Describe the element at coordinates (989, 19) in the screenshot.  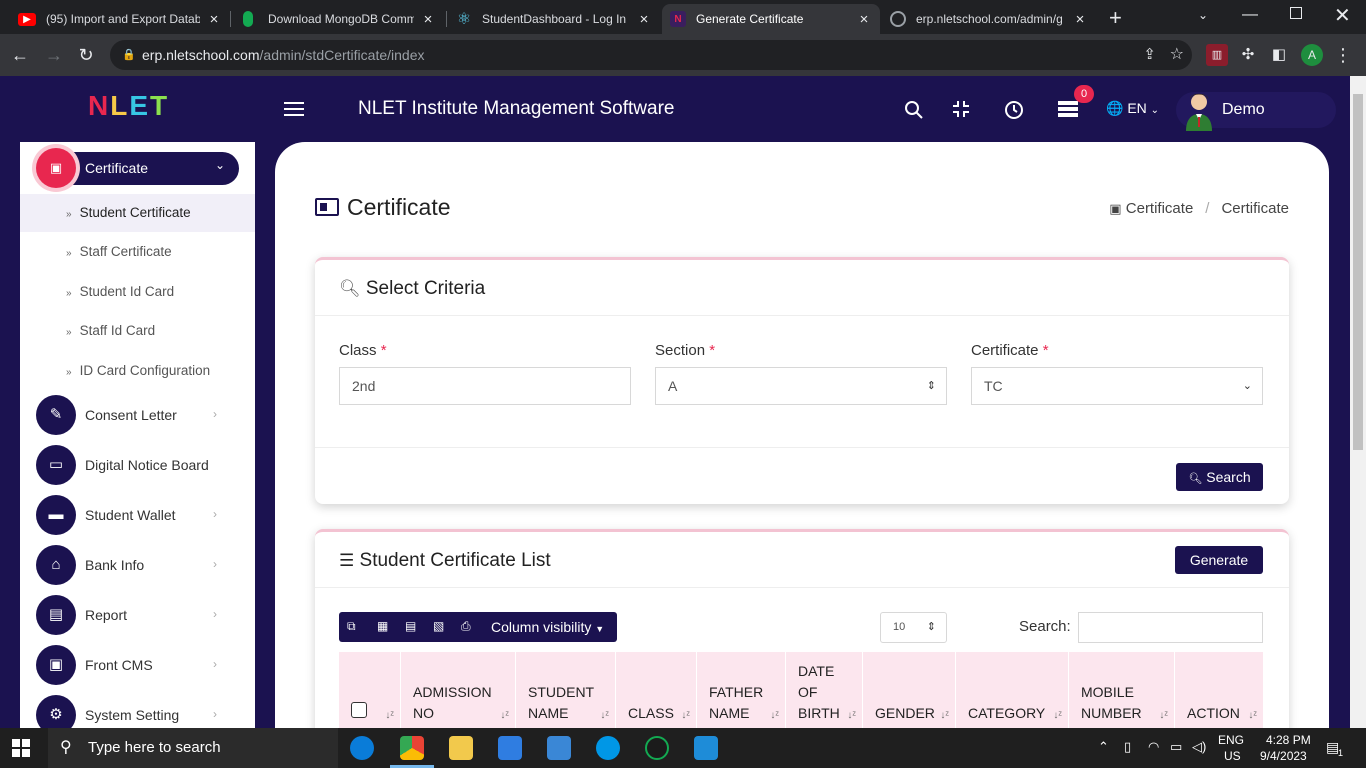
I see `browser-tab: erp.nletschool.com/admin/g ×` at that location.